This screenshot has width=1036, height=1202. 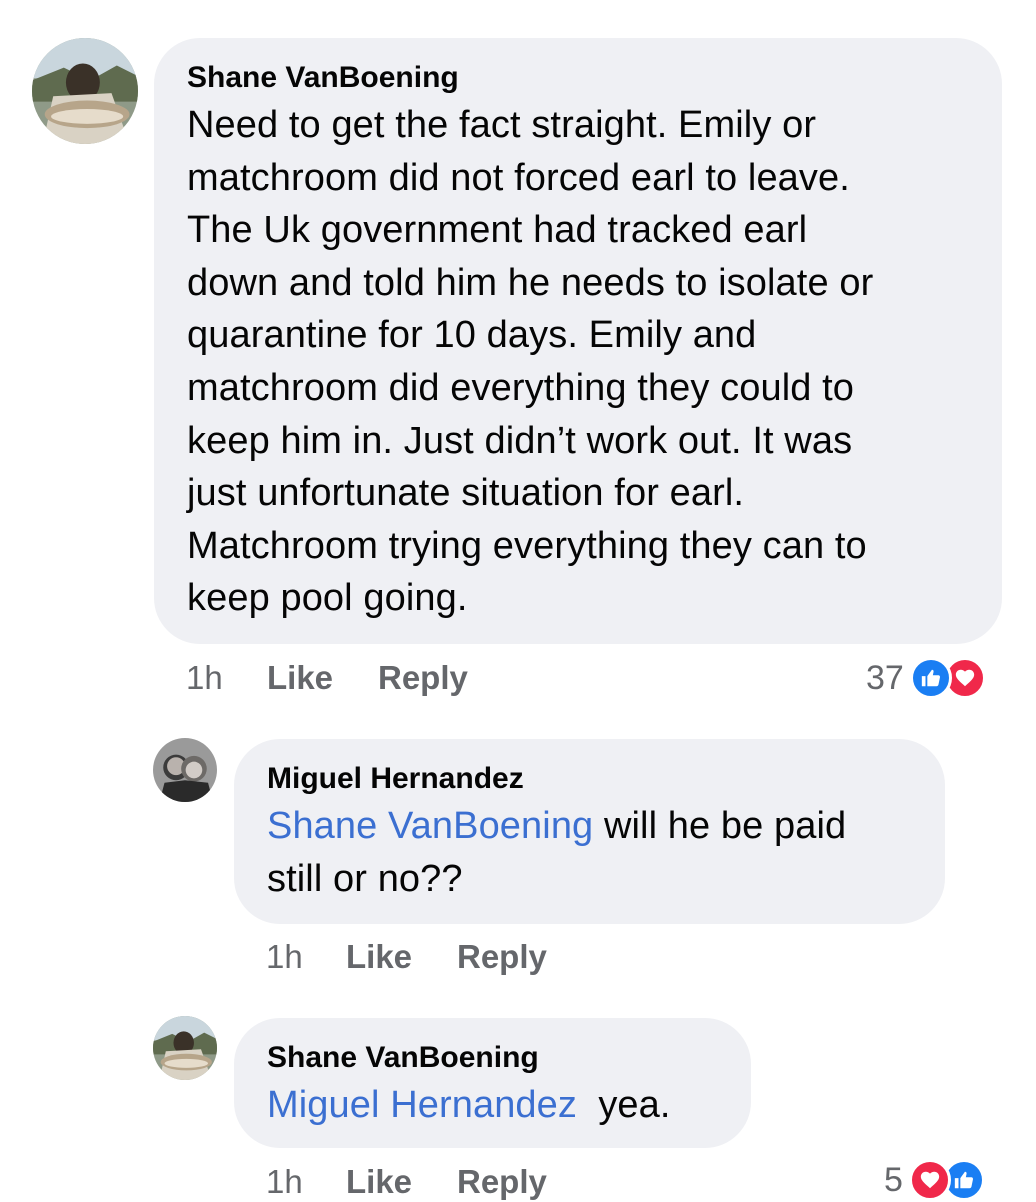 I want to click on comment-bubble: Shane VanBoening Miguel Hernandez yea., so click(x=492, y=1083).